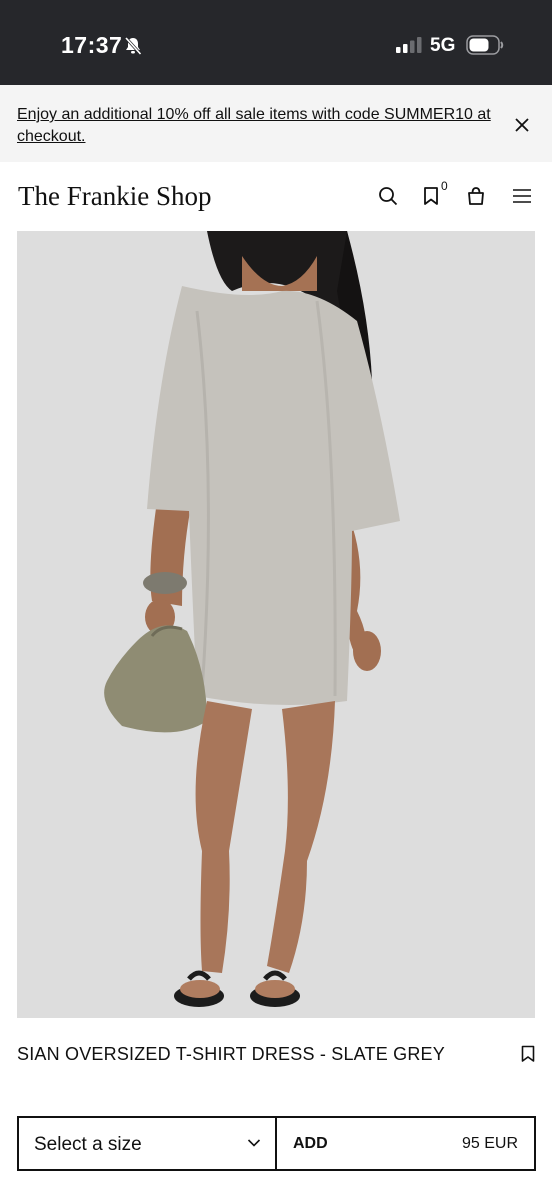 The image size is (552, 1200). What do you see at coordinates (88, 1144) in the screenshot?
I see `size-select-label: Select a size` at bounding box center [88, 1144].